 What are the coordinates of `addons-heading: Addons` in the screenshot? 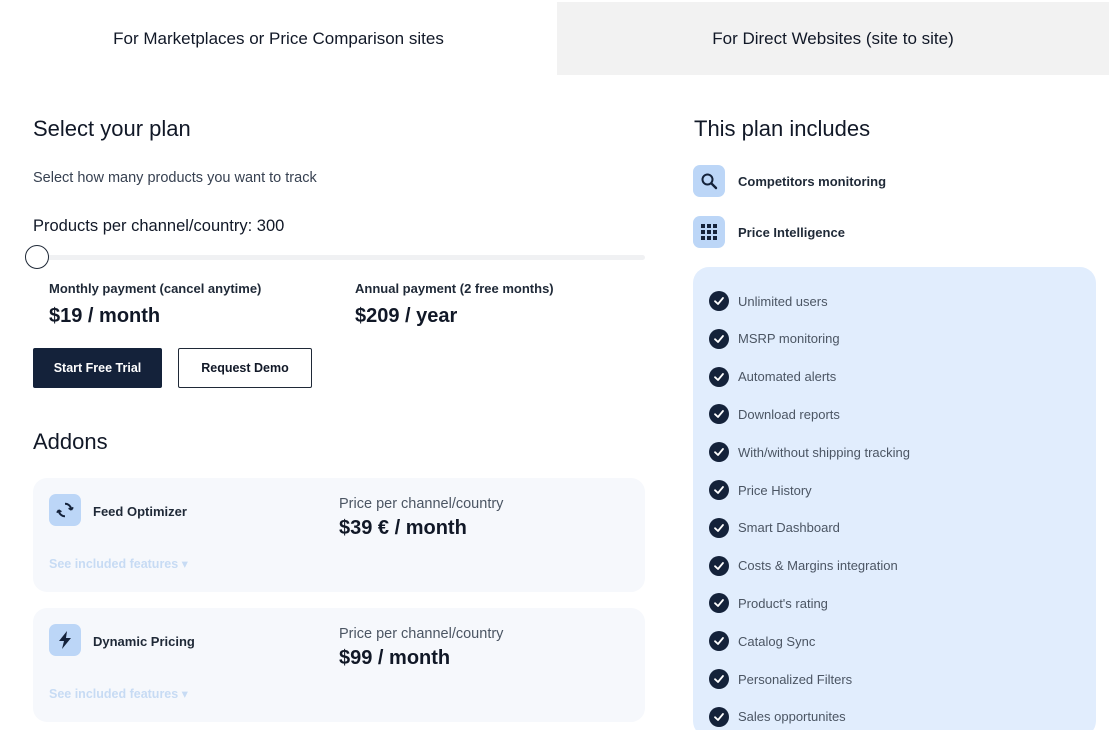 It's located at (70, 441).